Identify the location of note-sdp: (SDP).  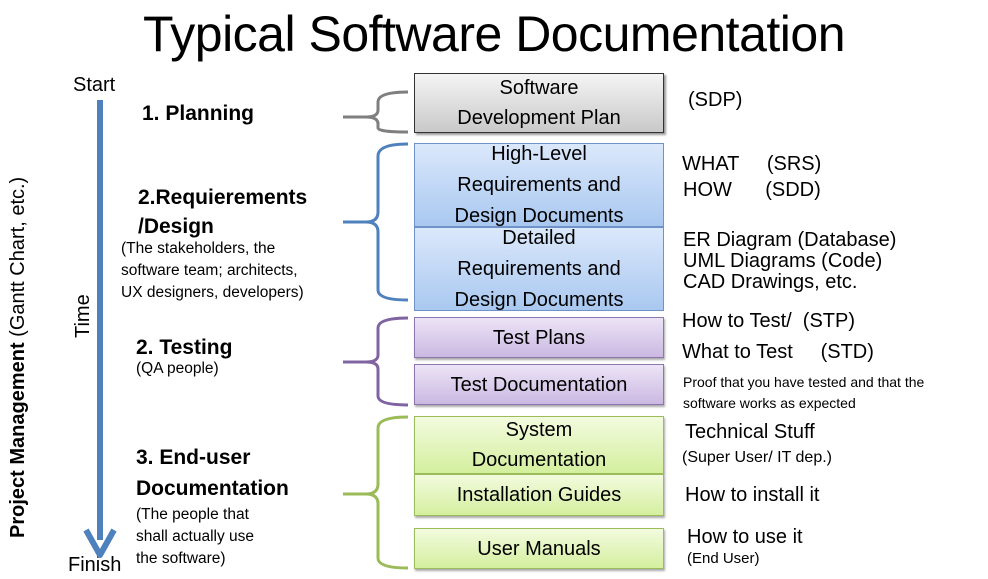
(715, 100).